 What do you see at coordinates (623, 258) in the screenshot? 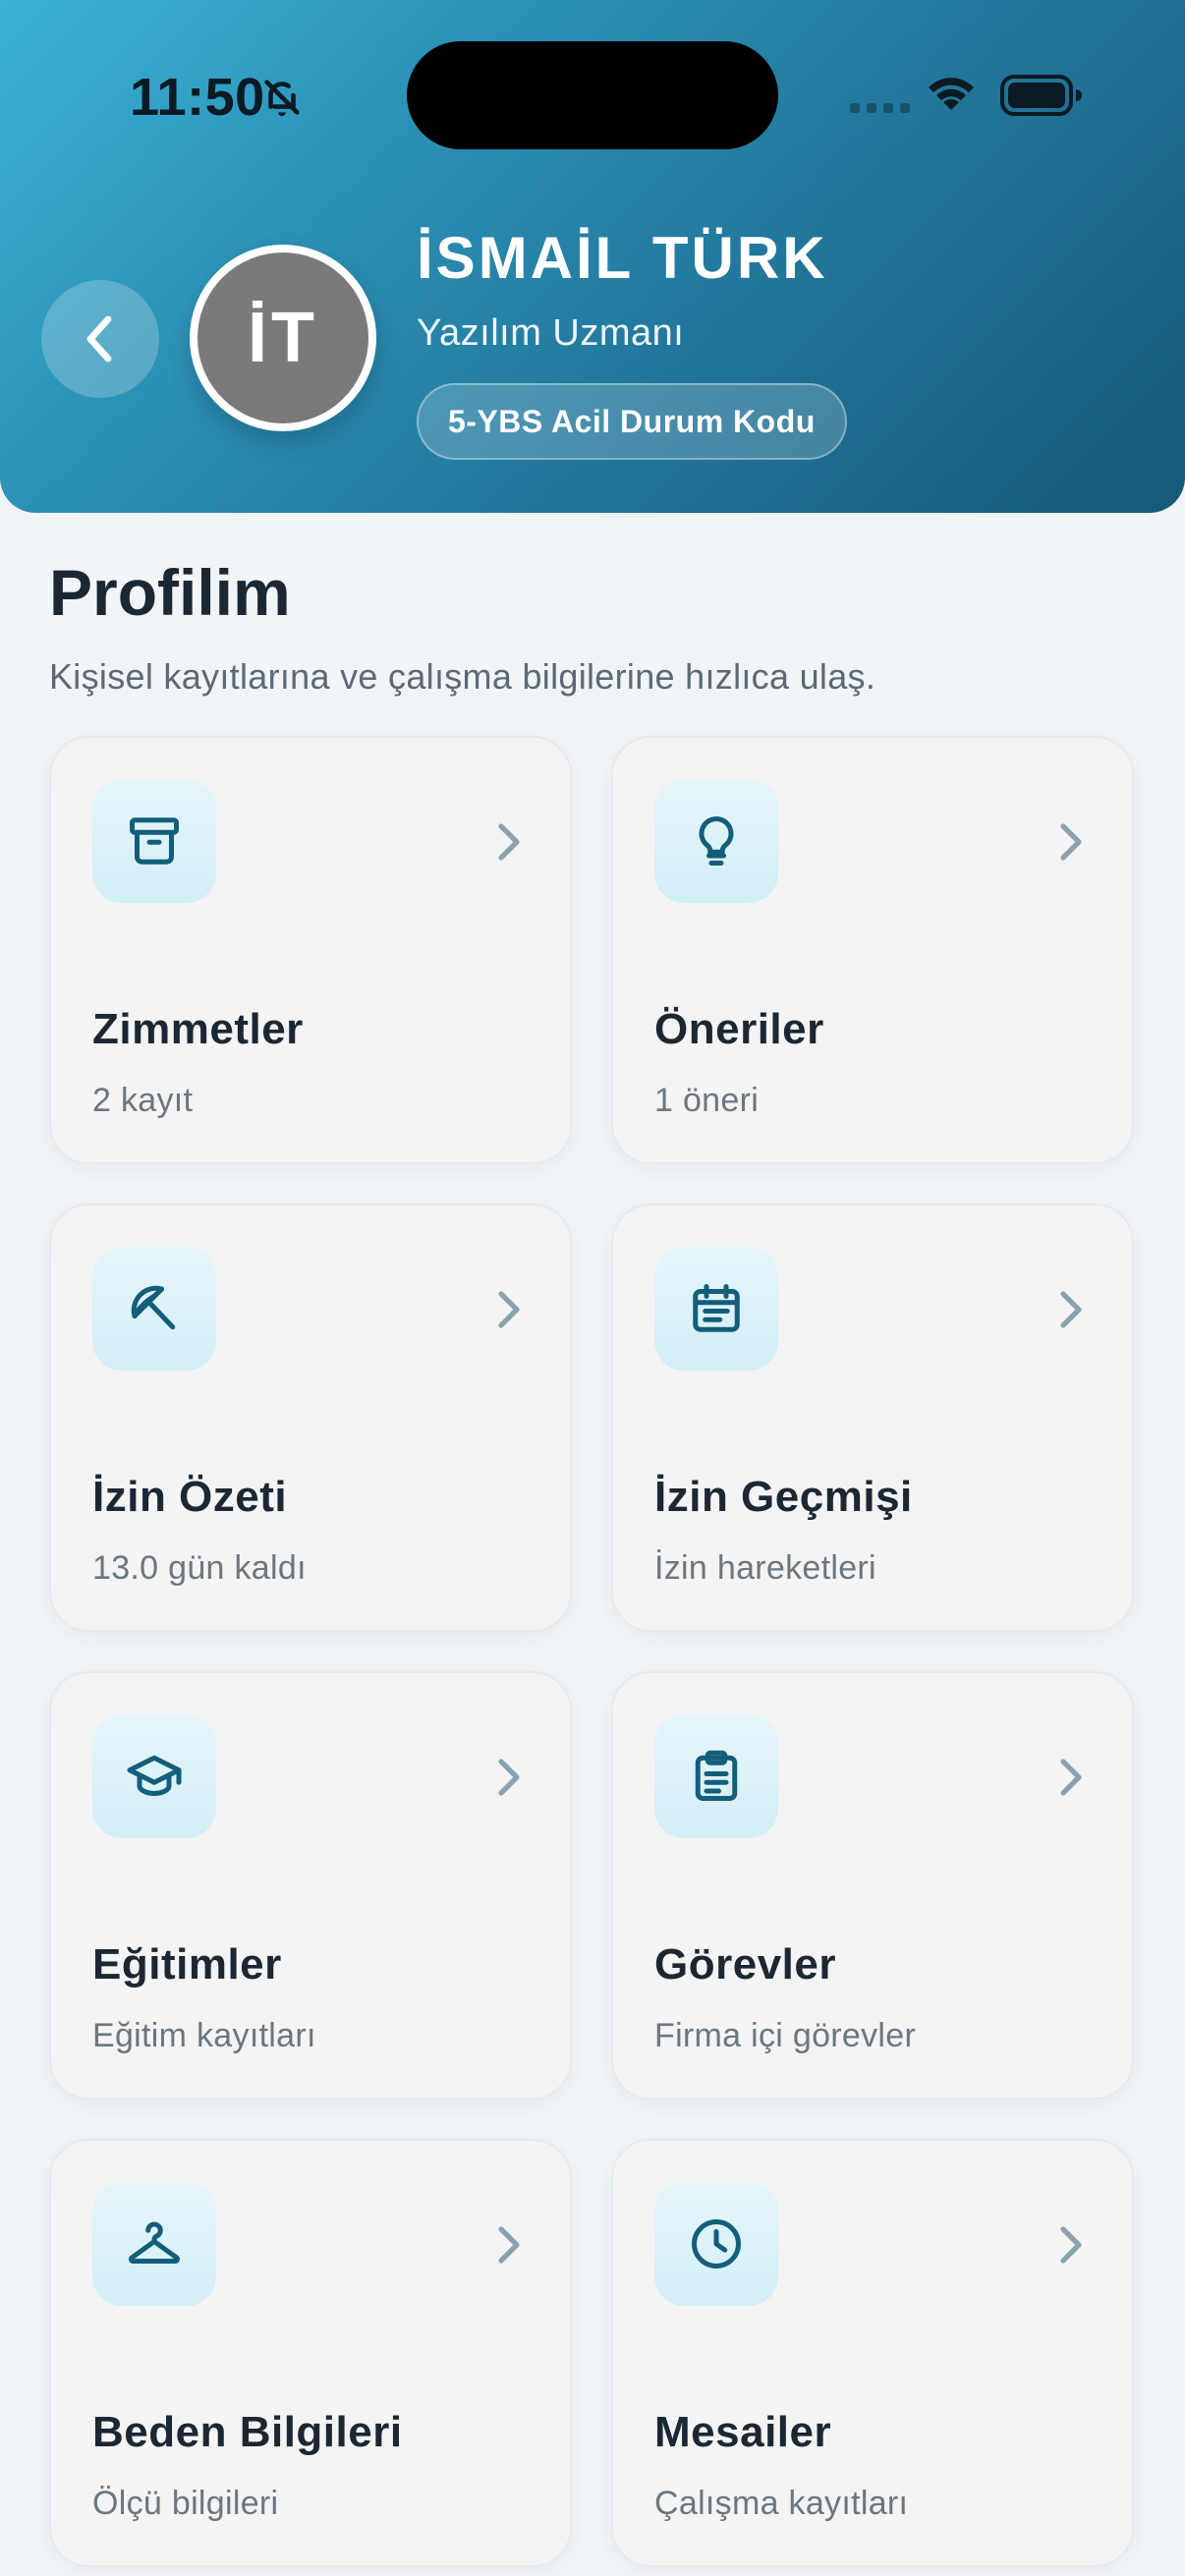
I see `user-name: İSMAİL TÜRK` at bounding box center [623, 258].